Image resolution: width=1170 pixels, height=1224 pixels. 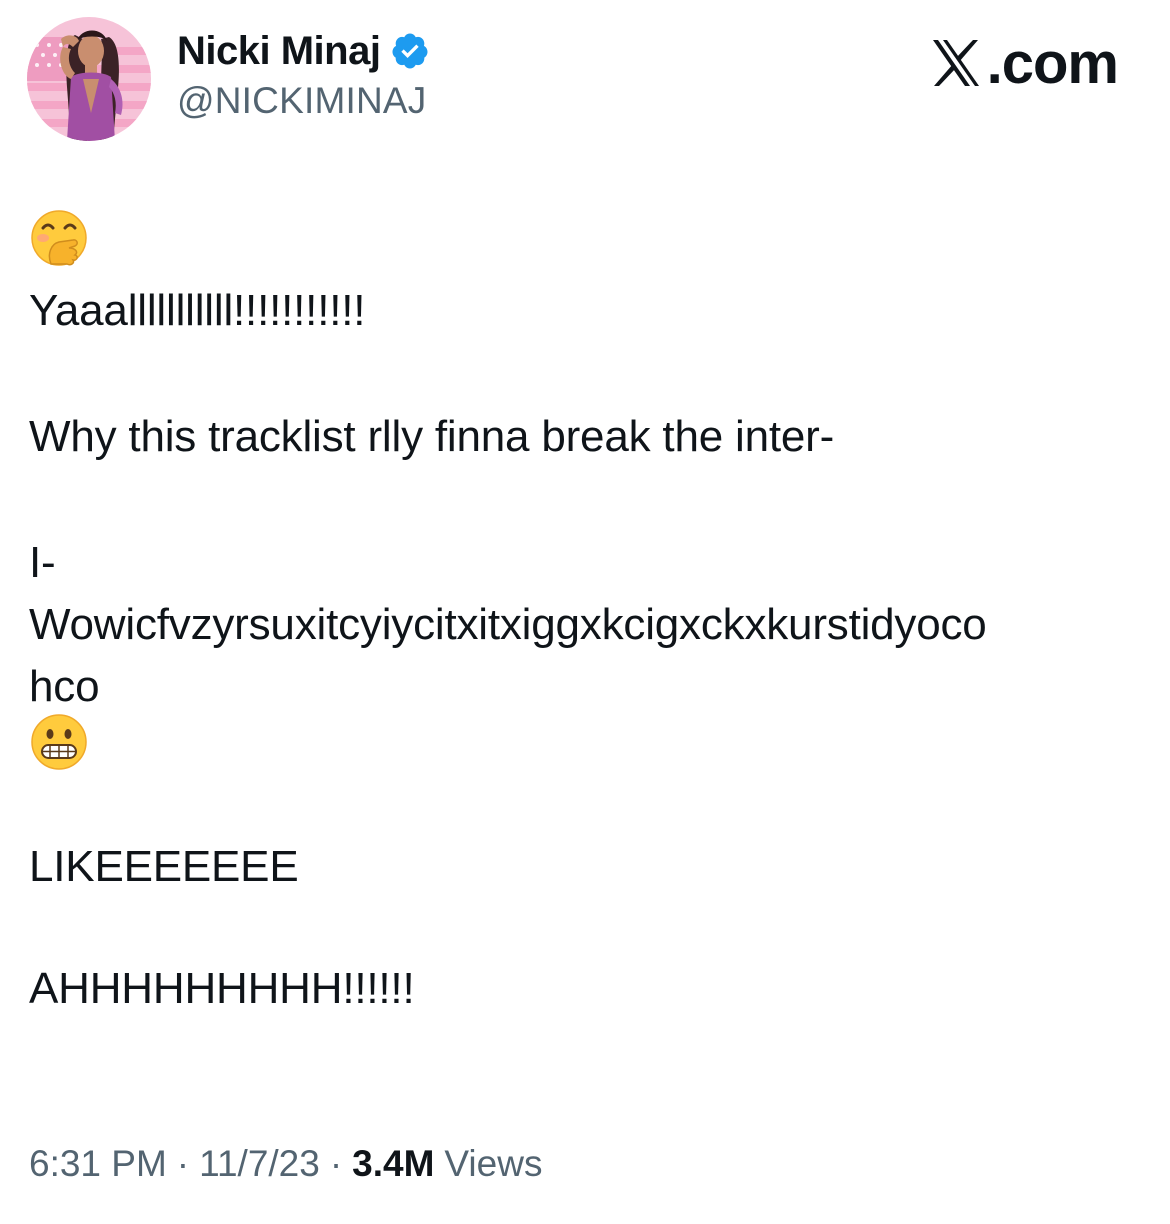 What do you see at coordinates (42, 562) in the screenshot?
I see `tweet-line-3: I-` at bounding box center [42, 562].